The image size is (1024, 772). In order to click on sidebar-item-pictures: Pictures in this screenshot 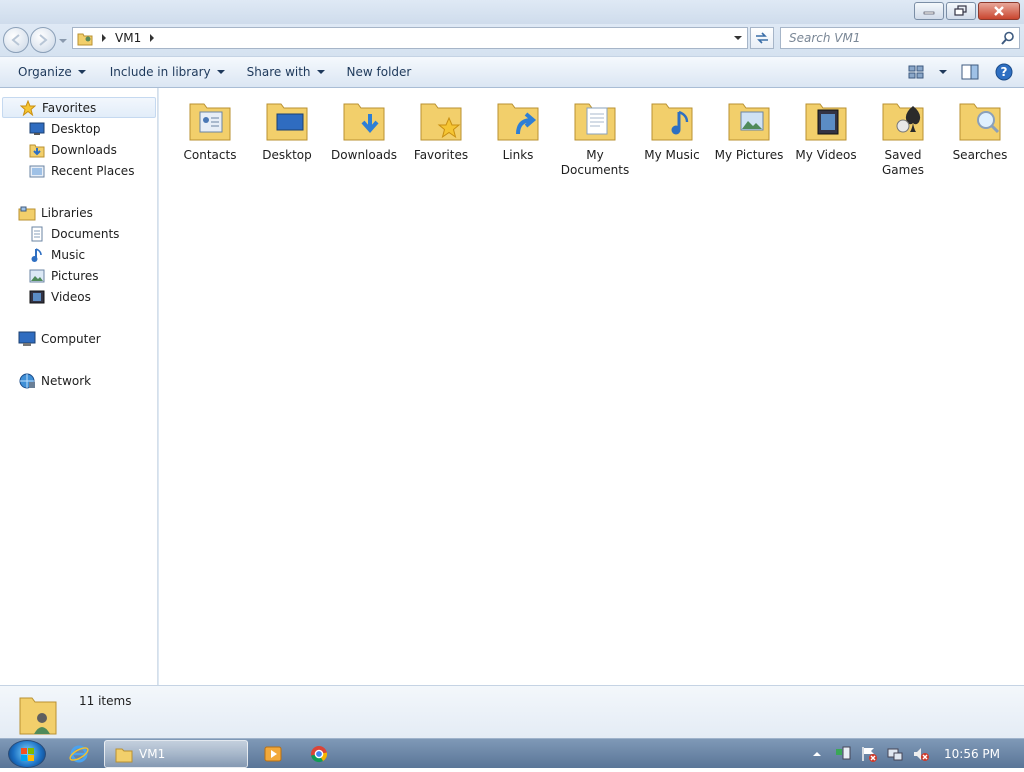, I will do `click(63, 275)`.